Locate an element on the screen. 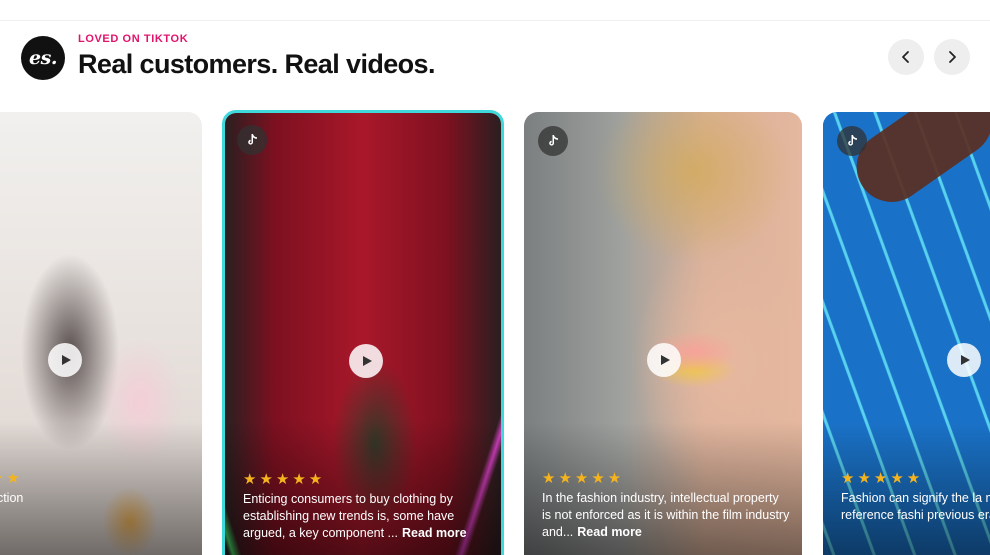  carousel-next-button is located at coordinates (952, 57).